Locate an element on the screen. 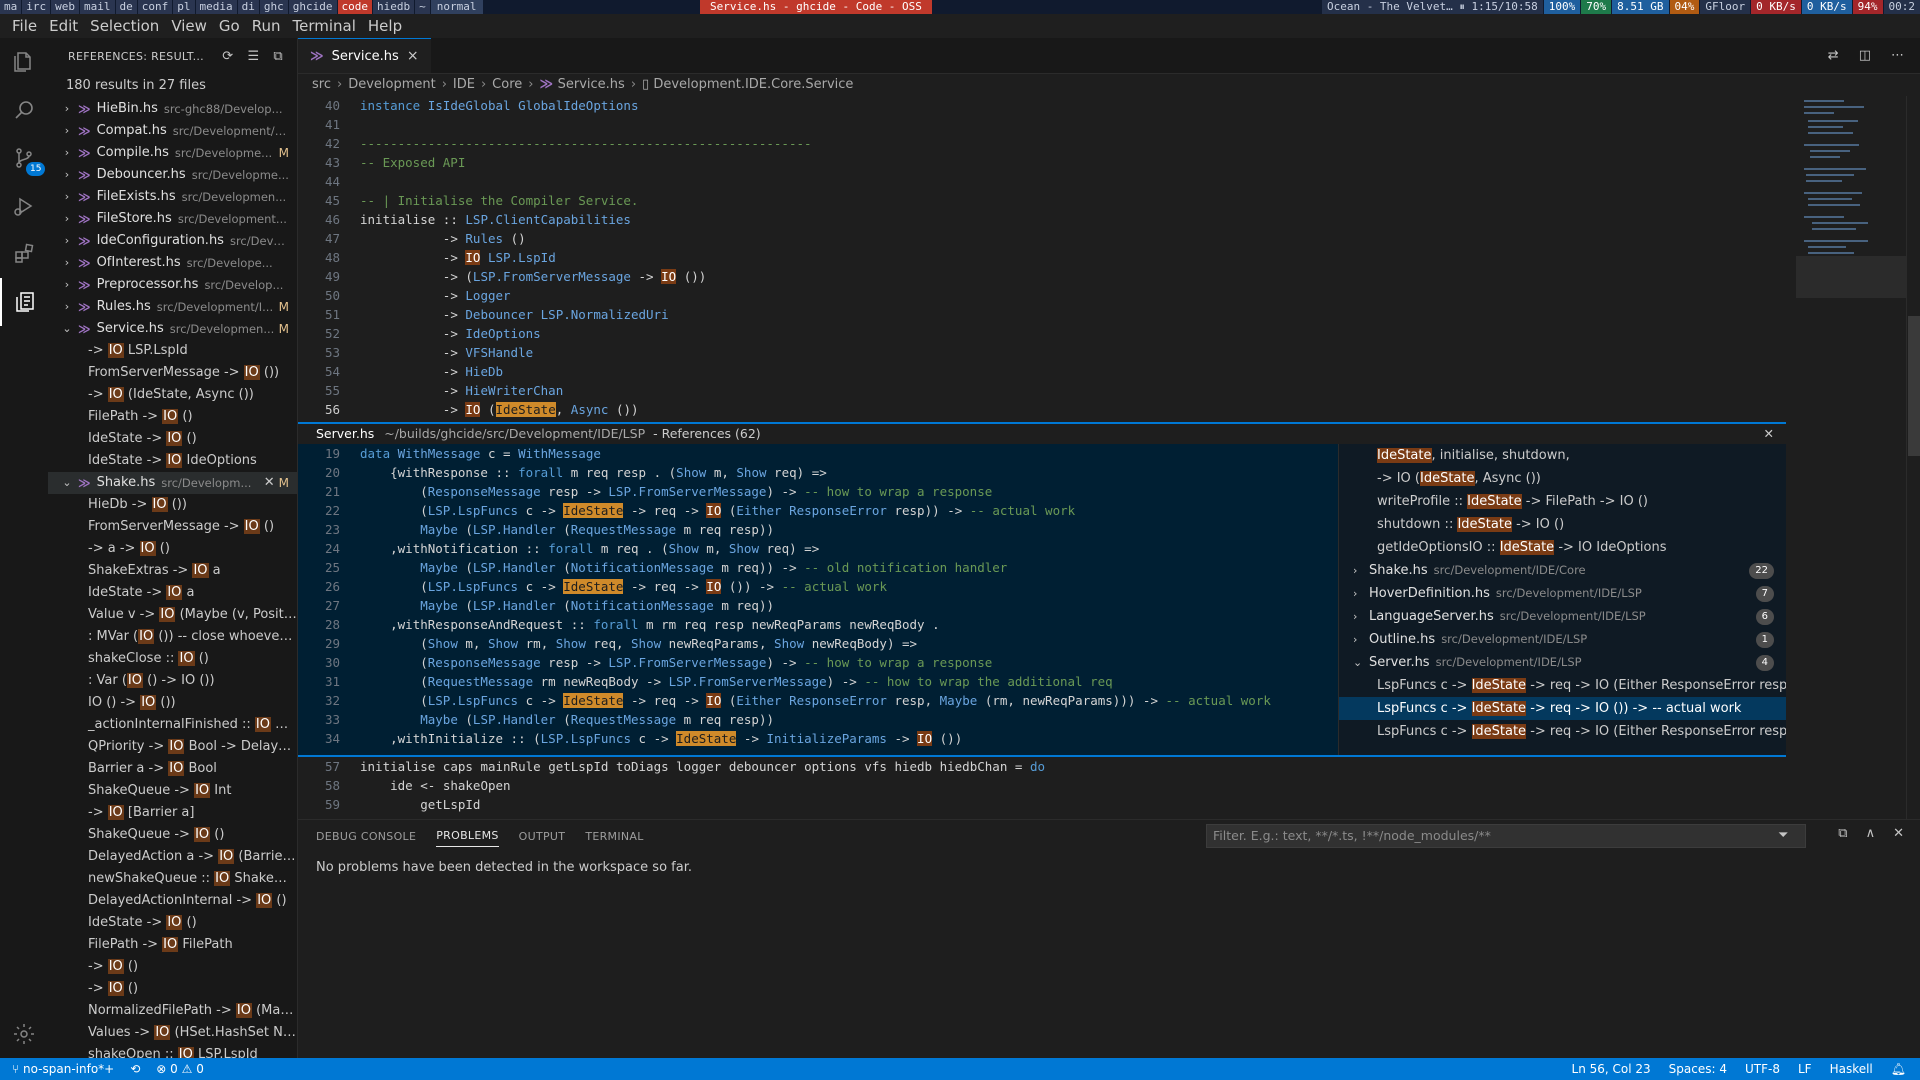 Image resolution: width=1920 pixels, height=1080 pixels. references-view-icon is located at coordinates (24, 302).